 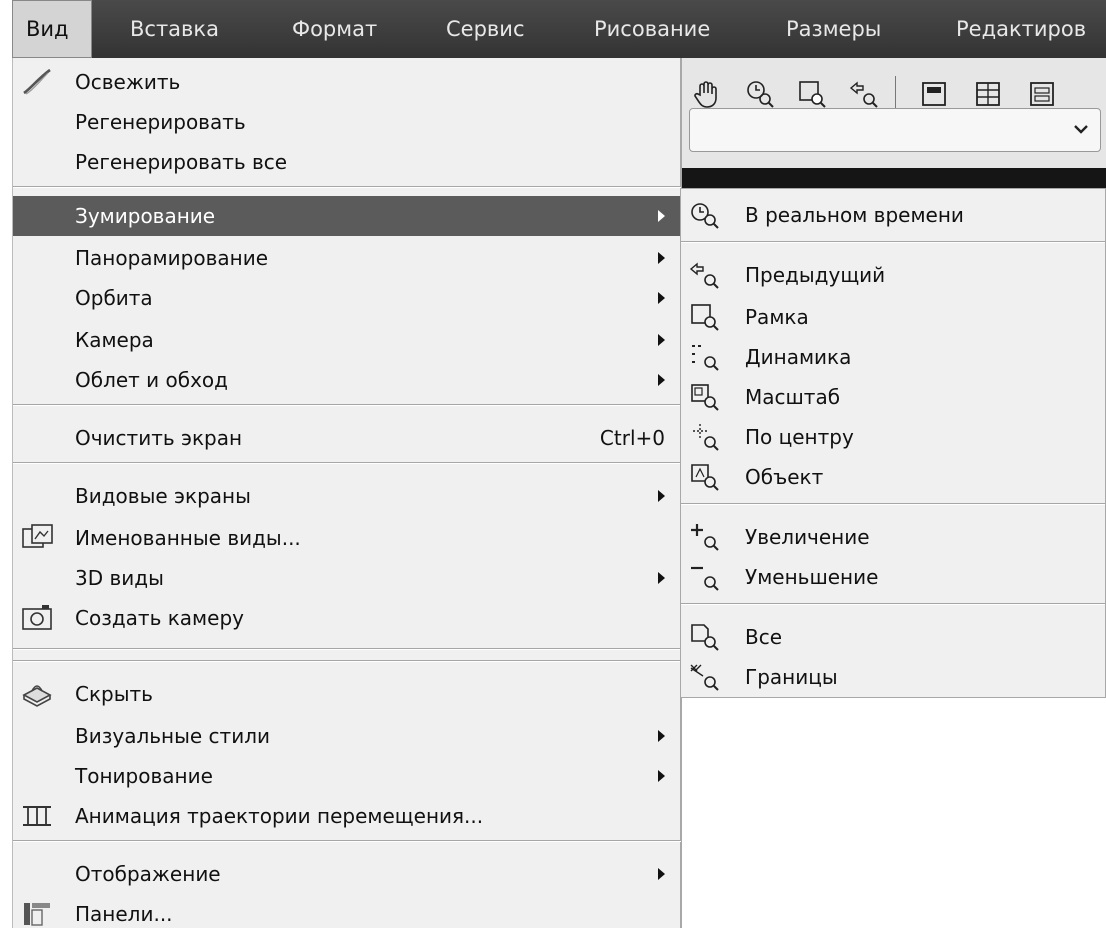 What do you see at coordinates (893, 275) in the screenshot?
I see `submenu-item-previous: Предыдущий` at bounding box center [893, 275].